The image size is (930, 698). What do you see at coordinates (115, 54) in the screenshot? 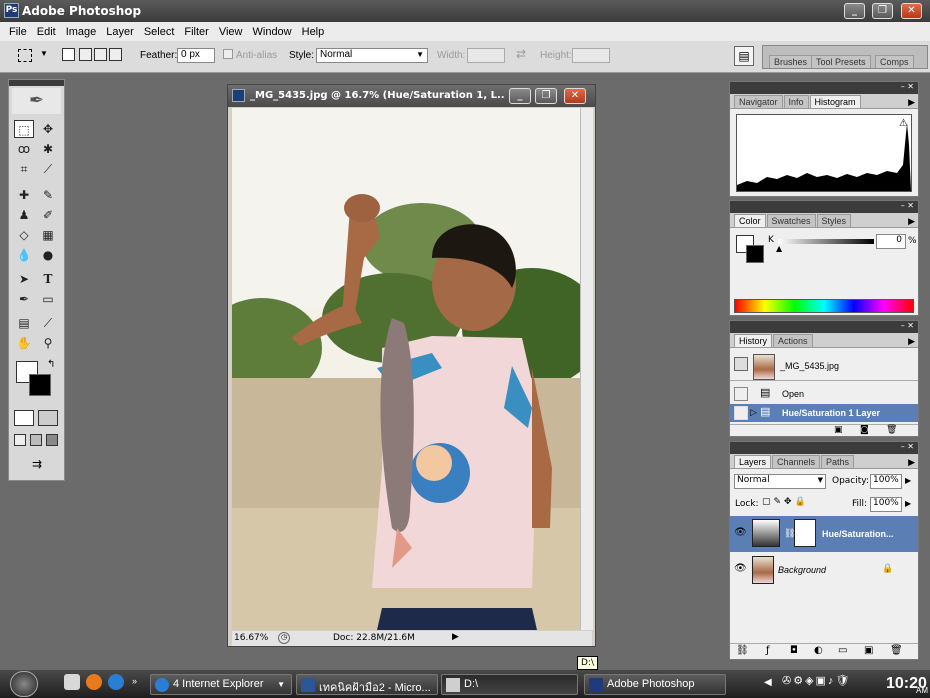
I see `intersect-selection-icon` at bounding box center [115, 54].